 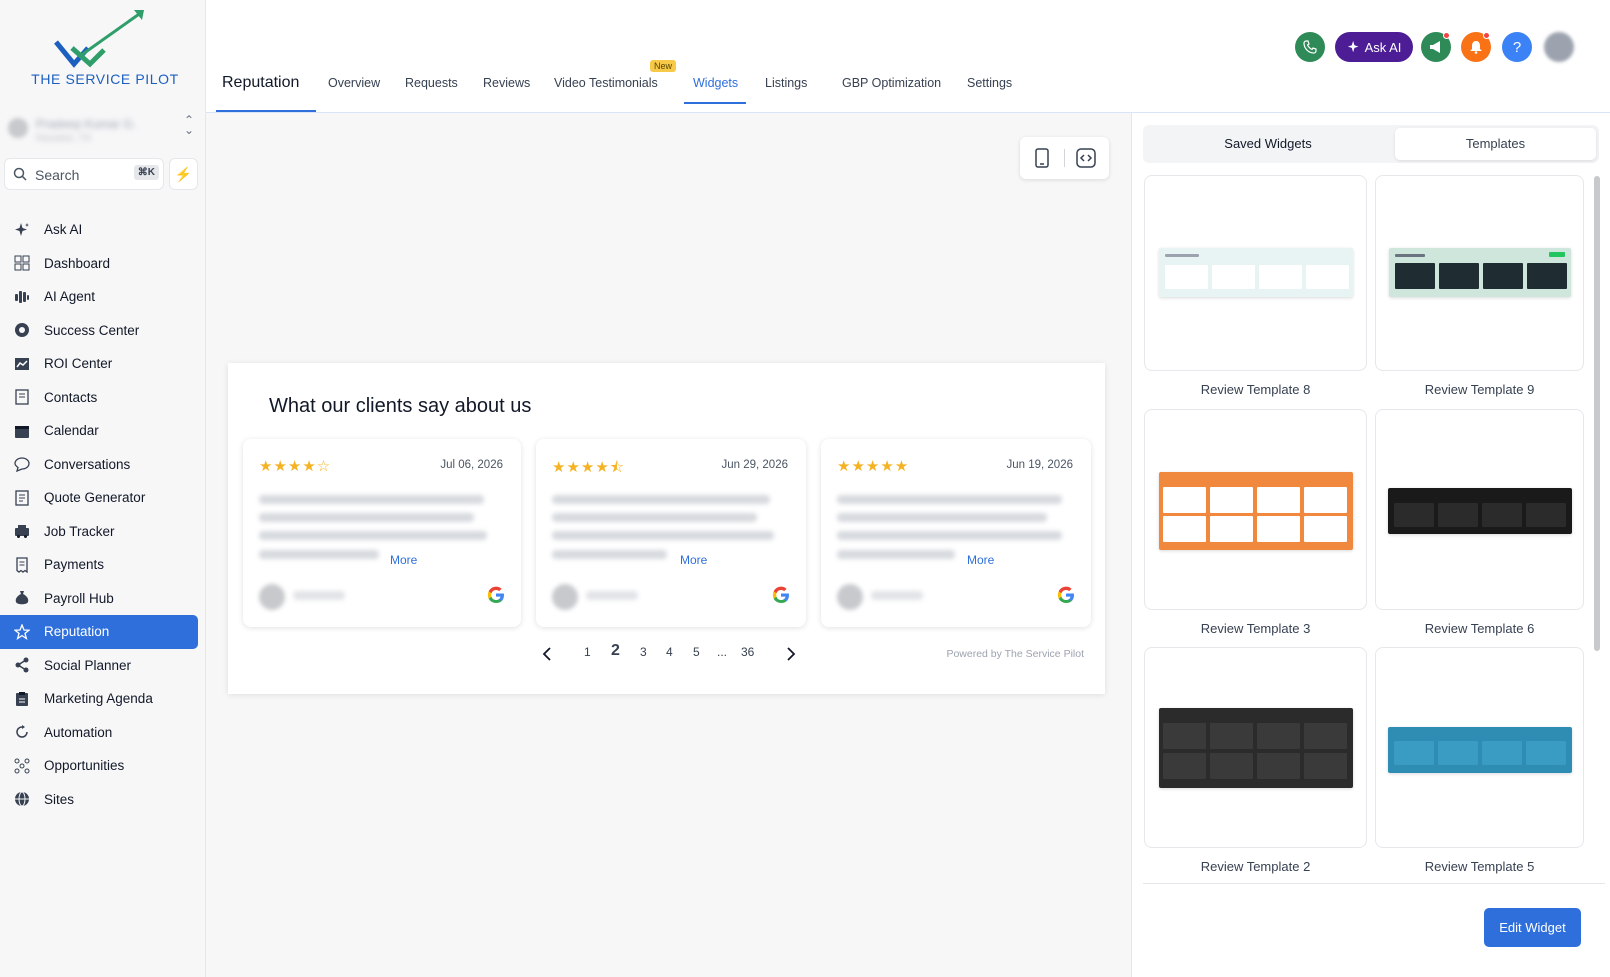 What do you see at coordinates (59, 799) in the screenshot?
I see `sidebar-item-label: Sites` at bounding box center [59, 799].